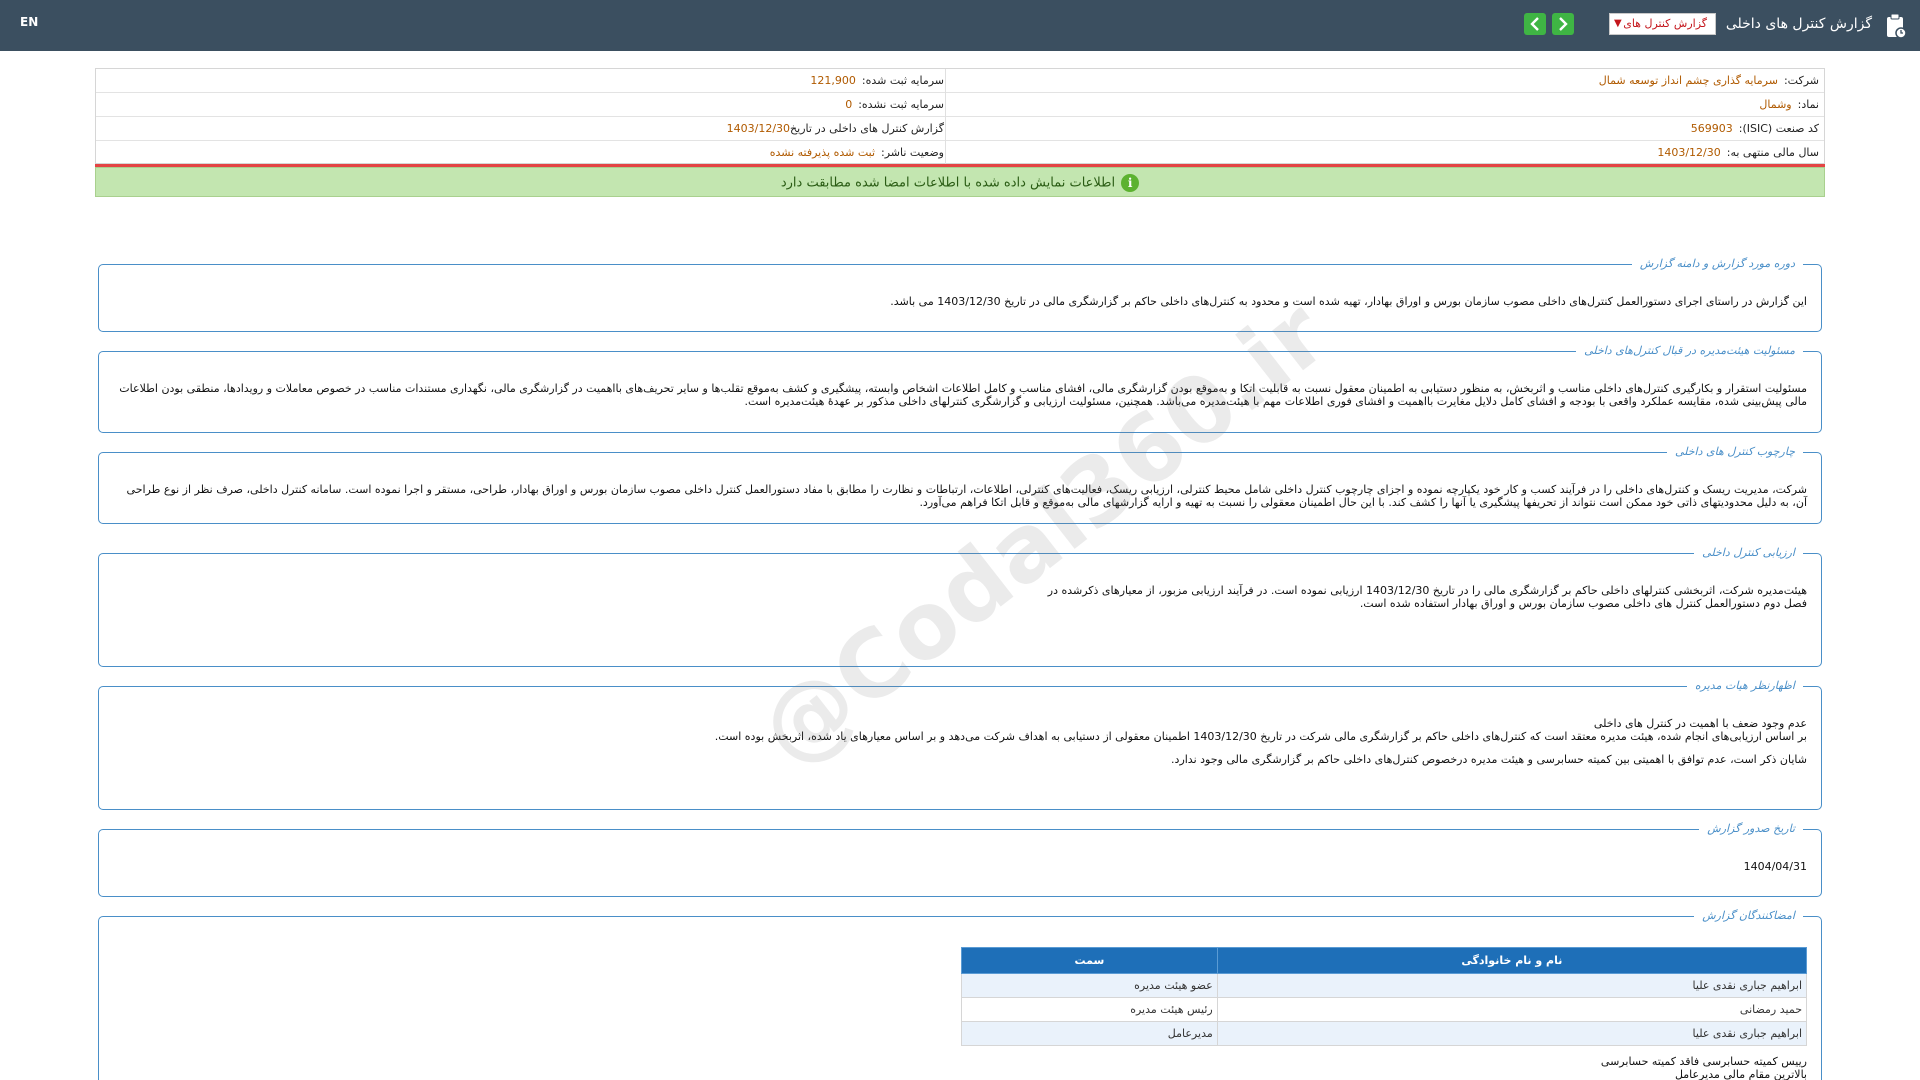 The width and height of the screenshot is (1920, 1080). What do you see at coordinates (867, 128) in the screenshot?
I see `report-date-label: گزارش کنترل های داخلی در تاریخ` at bounding box center [867, 128].